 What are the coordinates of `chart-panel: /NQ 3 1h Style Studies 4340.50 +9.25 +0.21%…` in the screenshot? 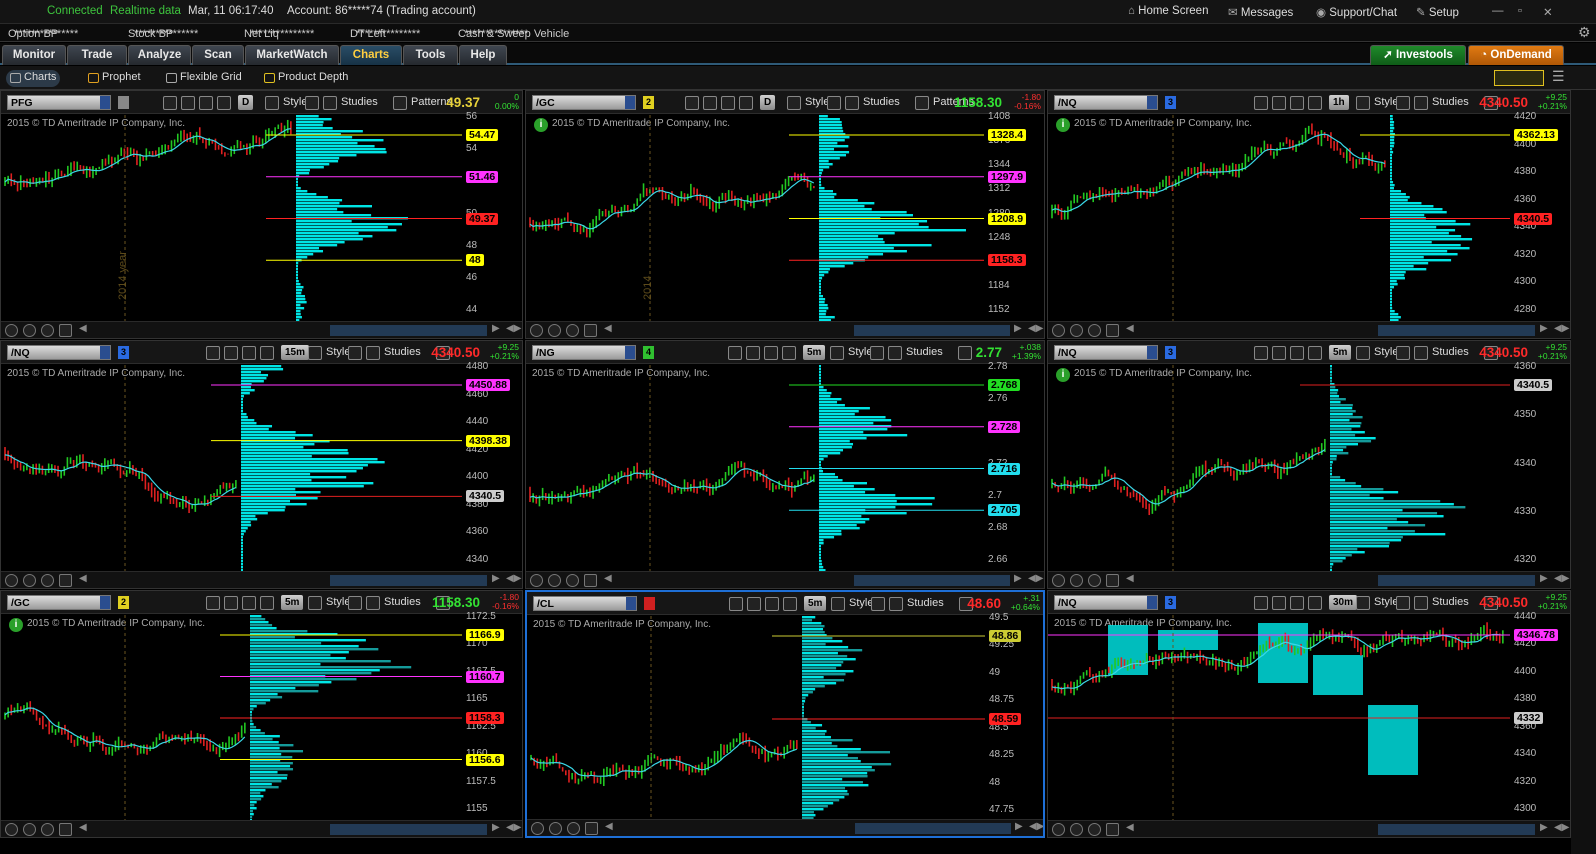 It's located at (1309, 214).